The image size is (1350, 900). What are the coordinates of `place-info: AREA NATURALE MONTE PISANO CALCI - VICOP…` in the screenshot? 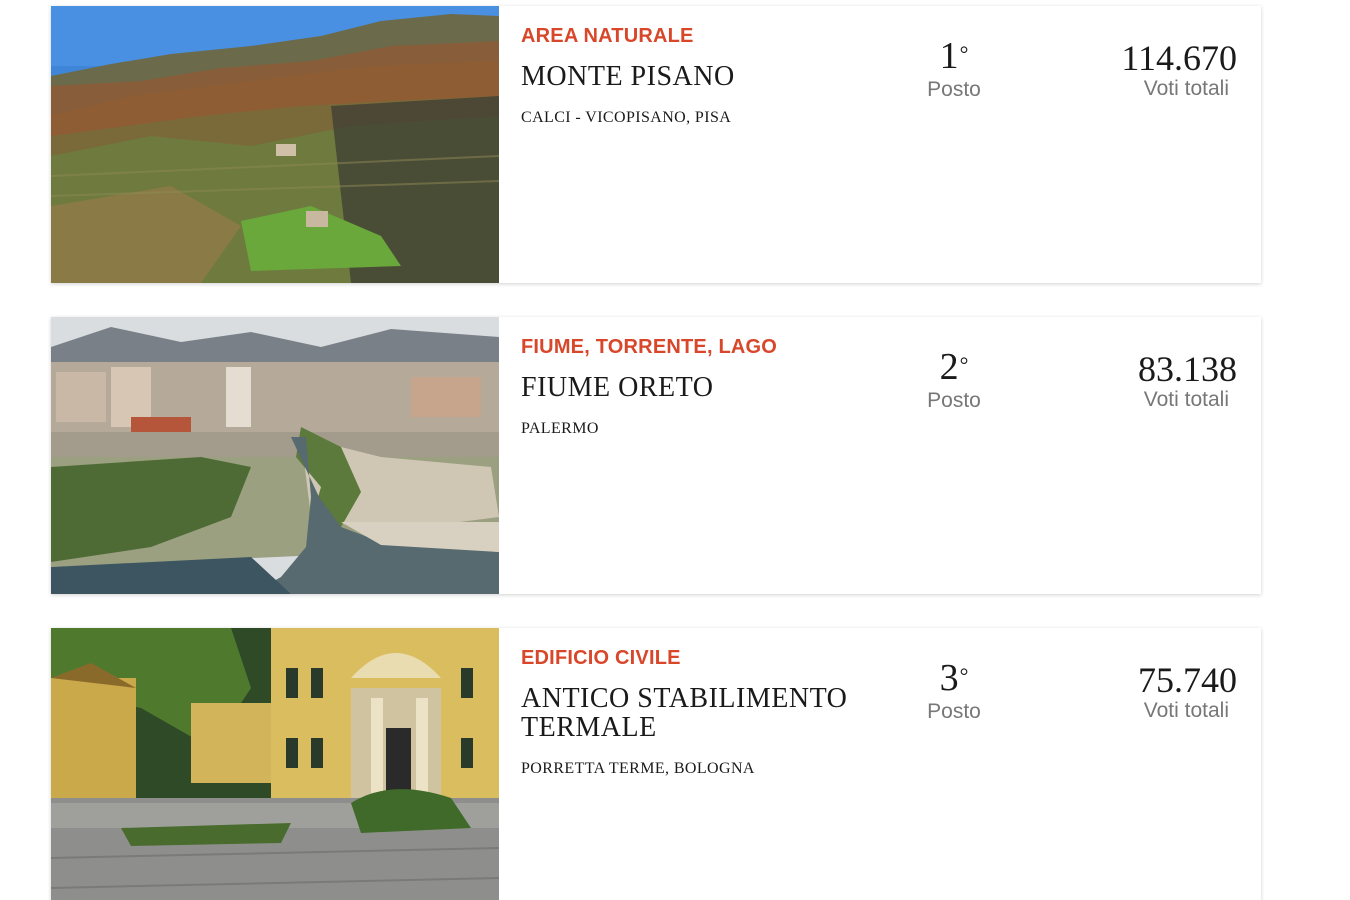 It's located at (701, 66).